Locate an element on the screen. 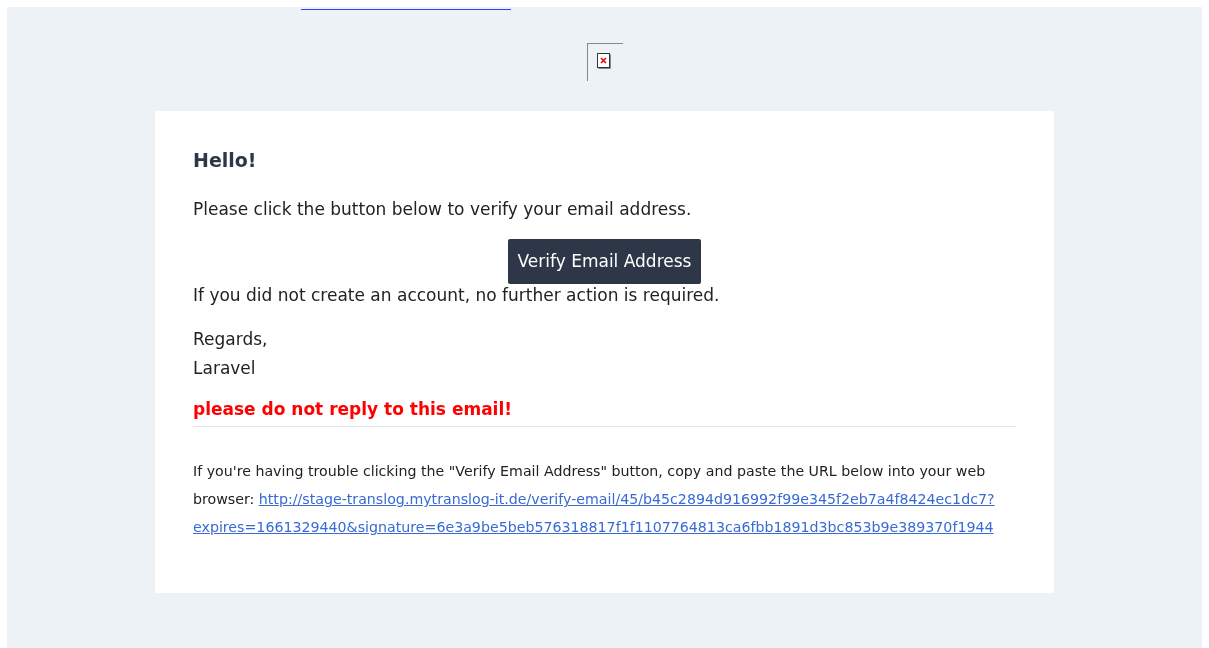 This screenshot has height=648, width=1209. warning-text: please do not reply to this email! is located at coordinates (604, 412).